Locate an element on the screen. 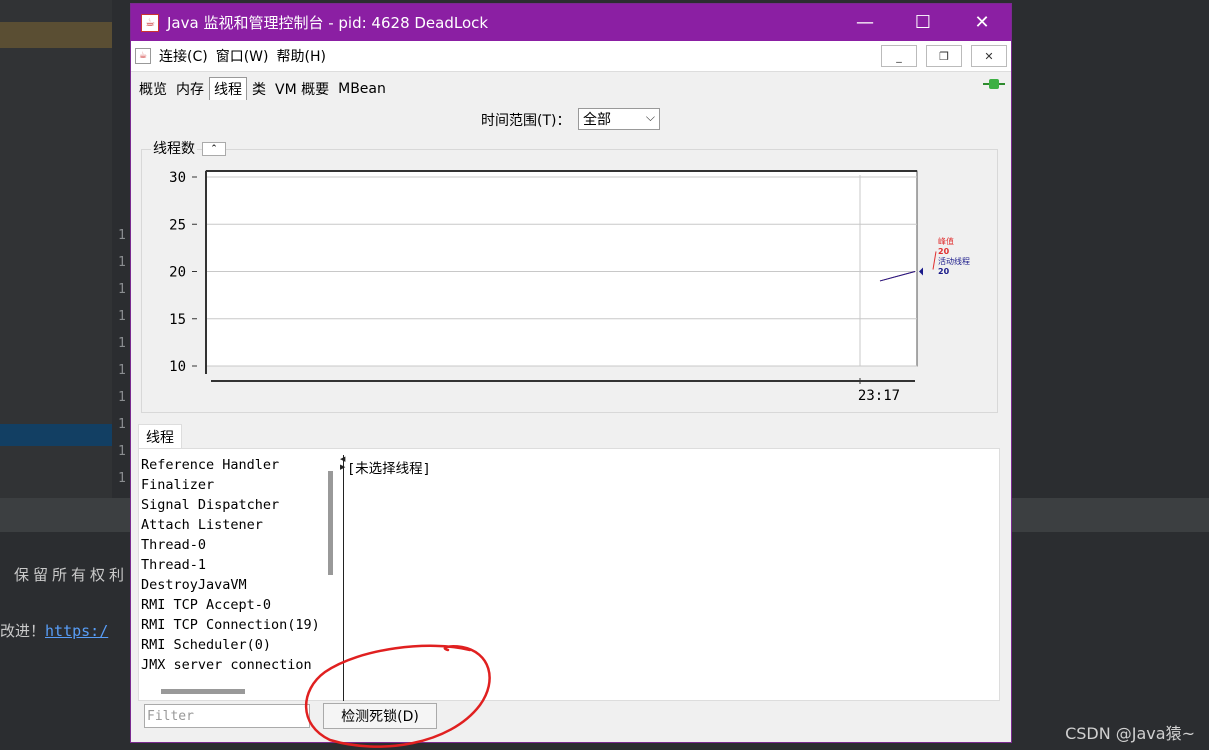  peak-pointer is located at coordinates (934, 260).